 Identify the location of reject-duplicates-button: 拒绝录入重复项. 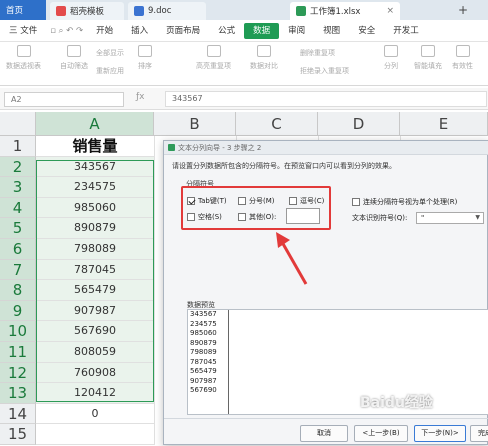
(324, 71).